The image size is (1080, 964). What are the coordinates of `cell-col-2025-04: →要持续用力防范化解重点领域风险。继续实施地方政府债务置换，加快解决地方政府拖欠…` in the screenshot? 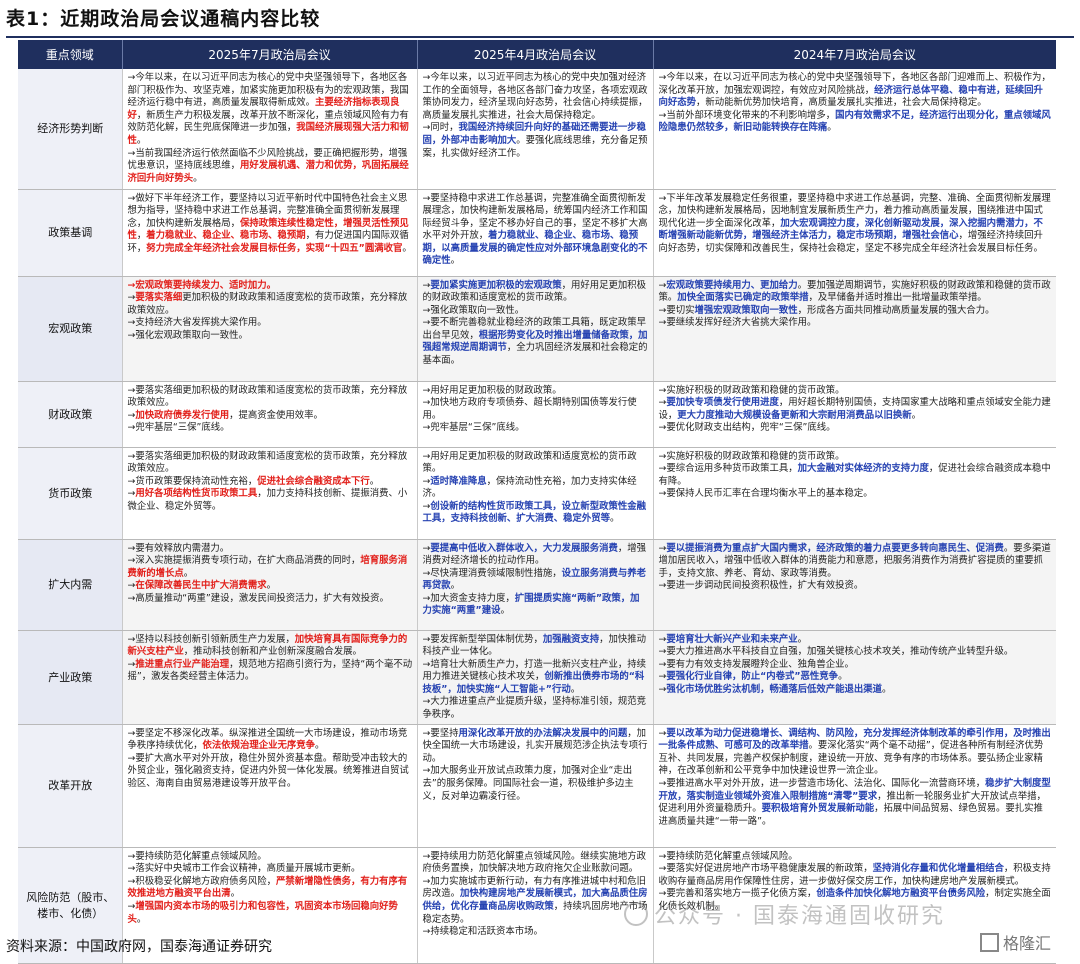 It's located at (535, 905).